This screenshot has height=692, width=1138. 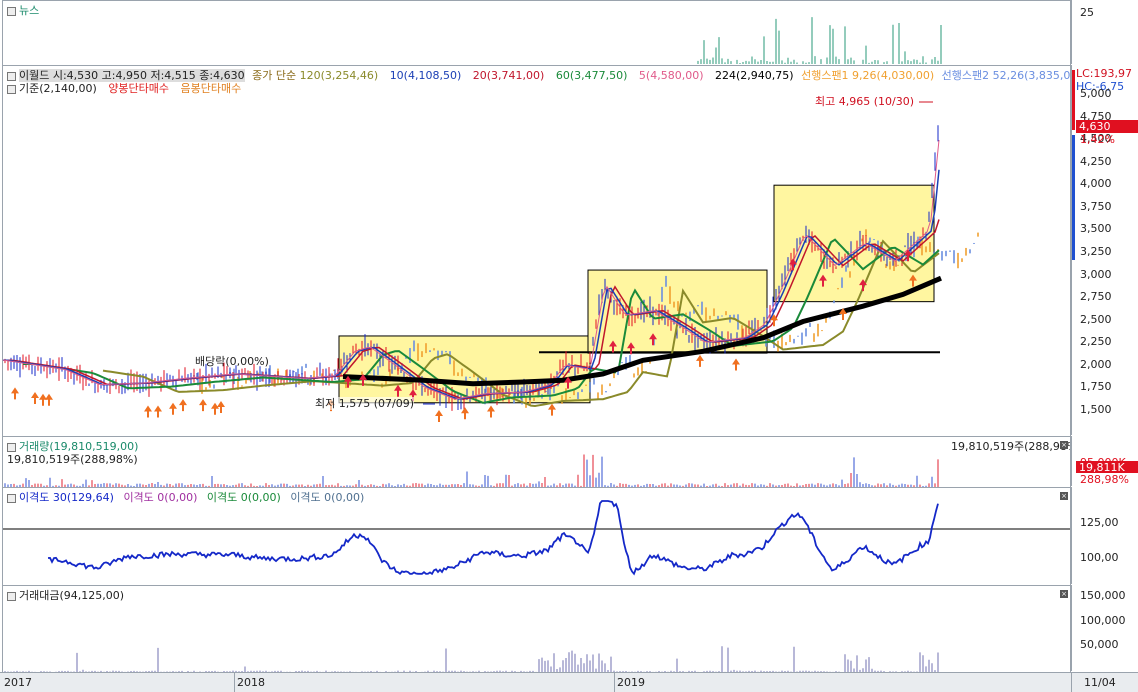 What do you see at coordinates (211, 88) in the screenshot?
I see `eum-legend: 음봉단타매수` at bounding box center [211, 88].